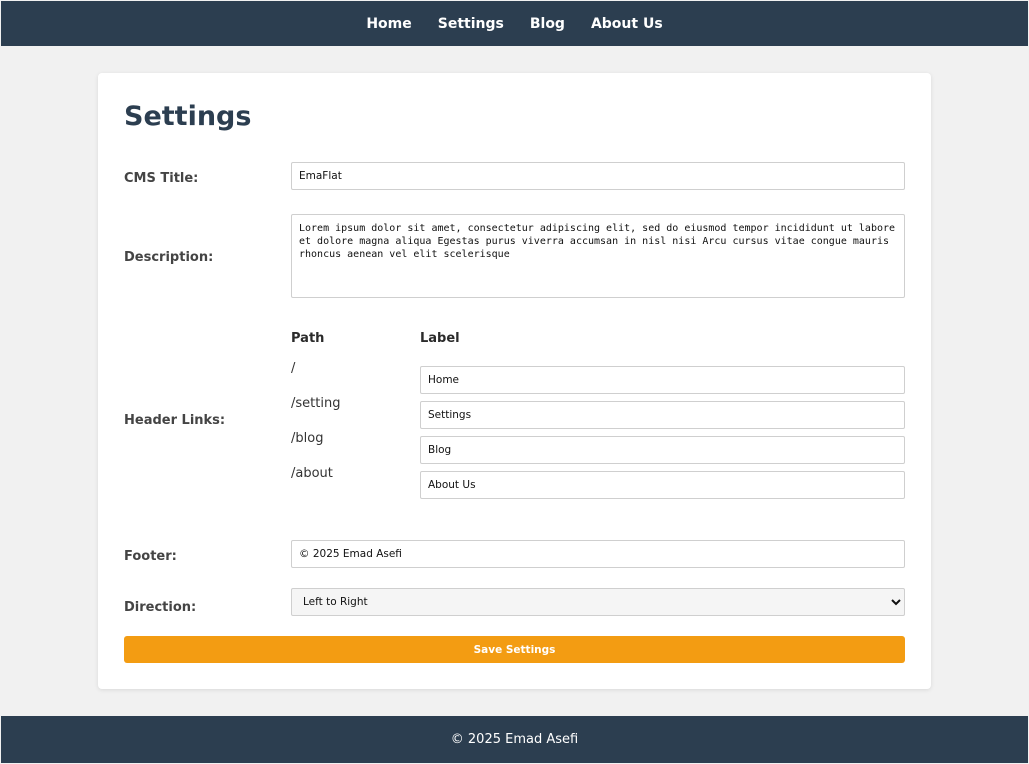 The width and height of the screenshot is (1029, 764). Describe the element at coordinates (514, 23) in the screenshot. I see `top-nav: Home Settings Blog About Us` at that location.